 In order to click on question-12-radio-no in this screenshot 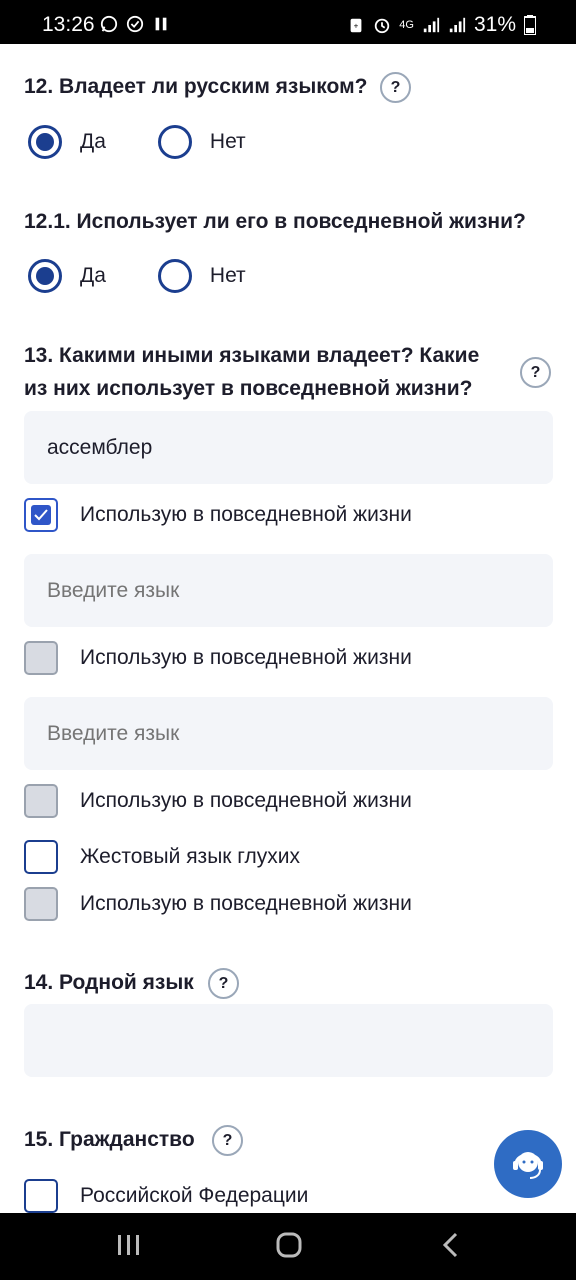, I will do `click(174, 142)`.